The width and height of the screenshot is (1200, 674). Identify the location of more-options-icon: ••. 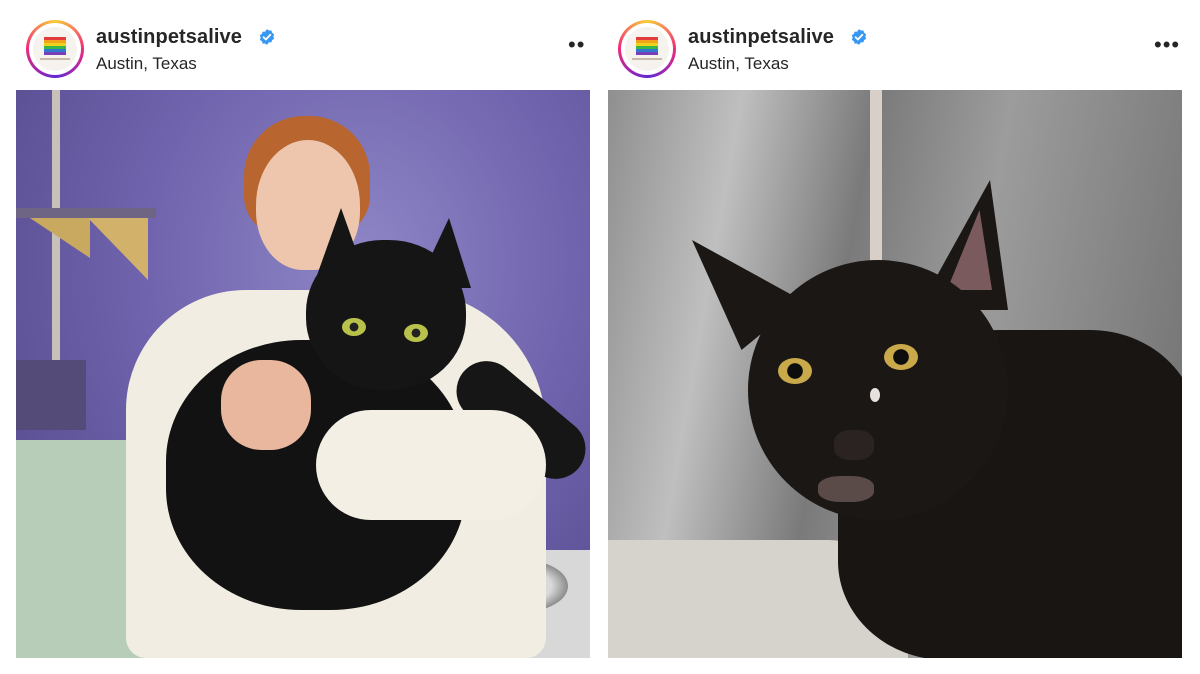
(576, 45).